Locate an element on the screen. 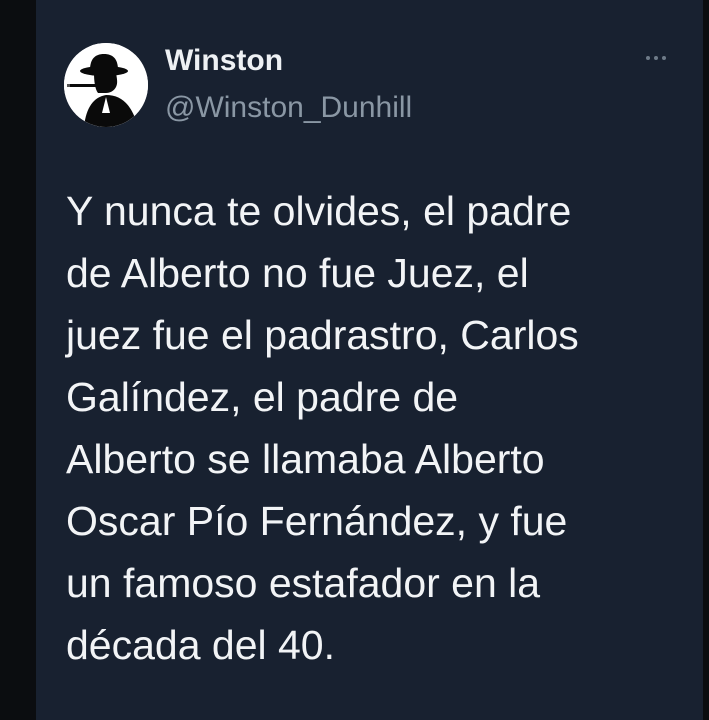  tweet-text-line: Oscar Pío Fernández, y fue is located at coordinates (317, 521).